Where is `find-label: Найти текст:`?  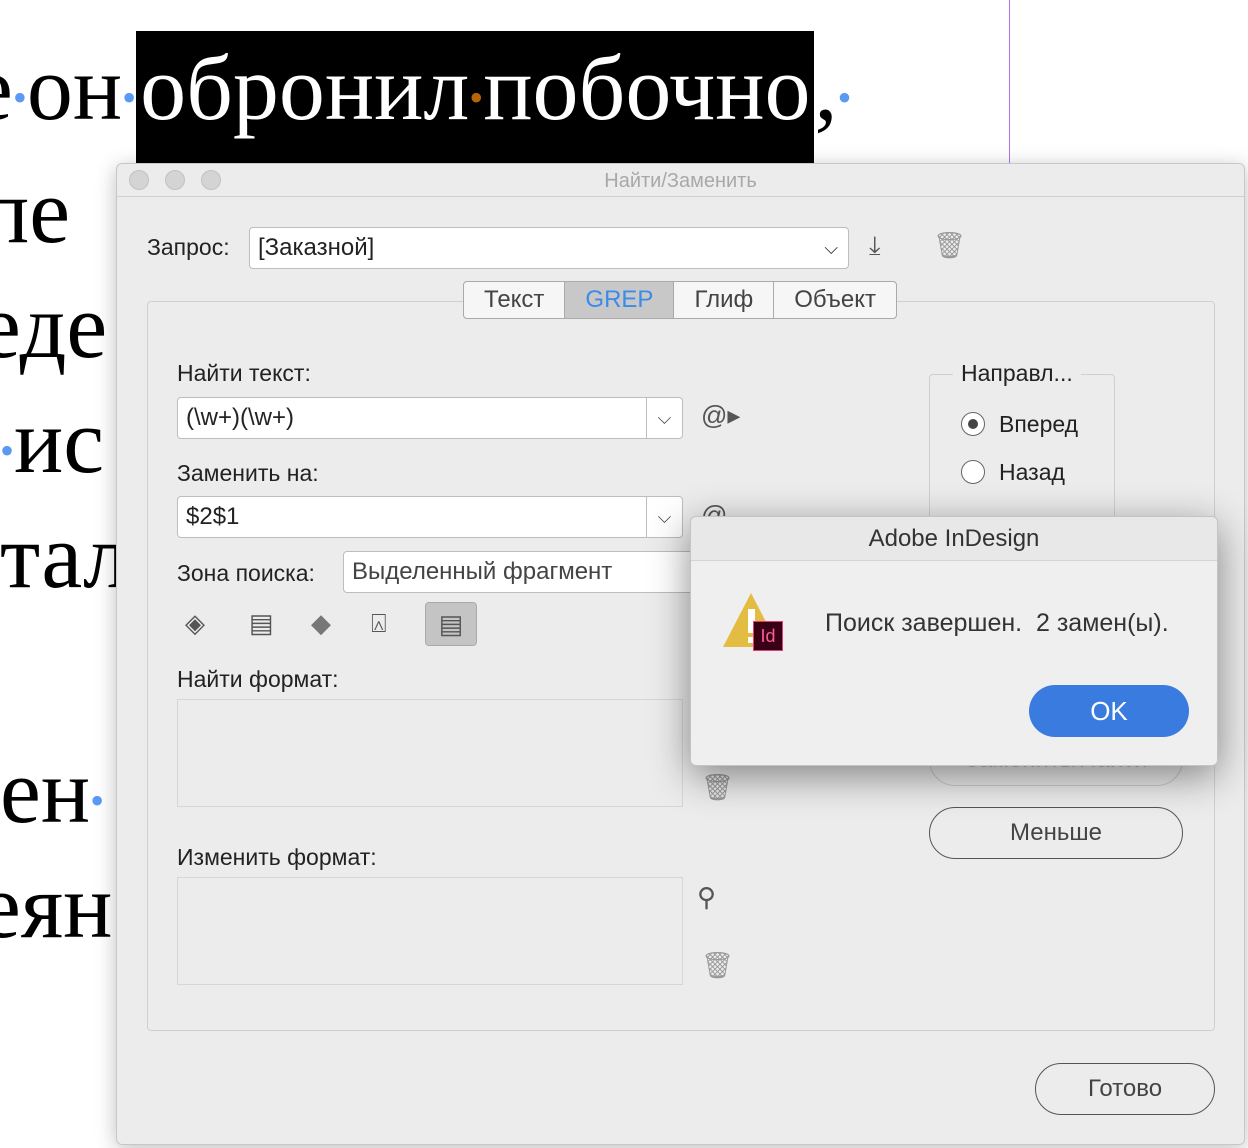
find-label: Найти текст: is located at coordinates (244, 373).